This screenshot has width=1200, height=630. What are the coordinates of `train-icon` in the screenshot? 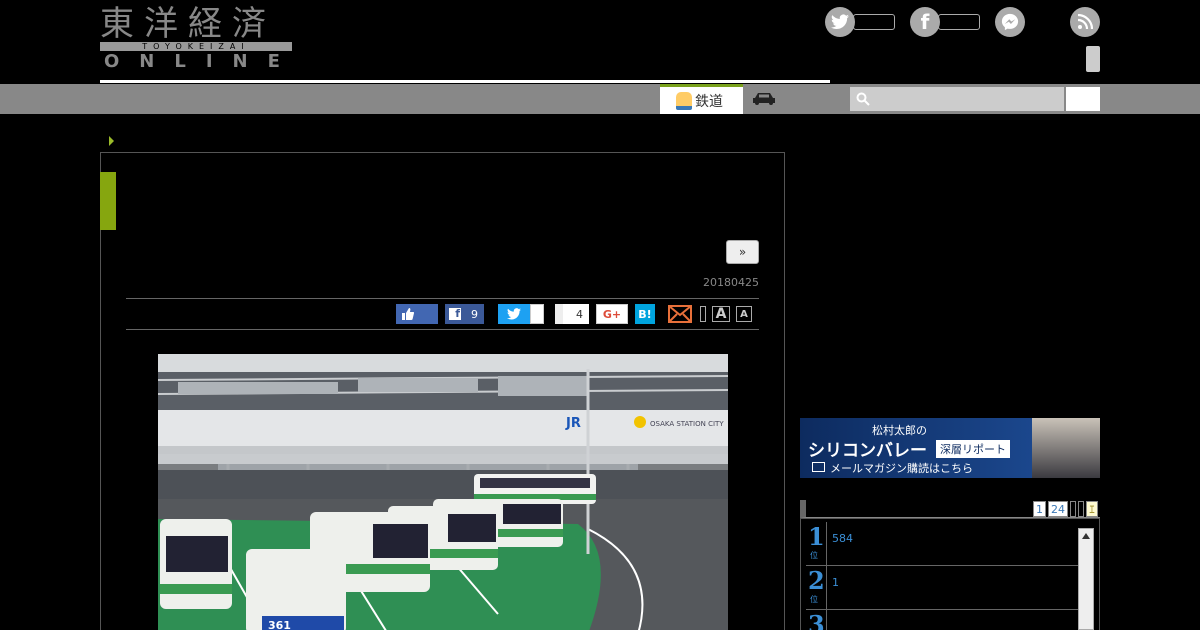 It's located at (684, 100).